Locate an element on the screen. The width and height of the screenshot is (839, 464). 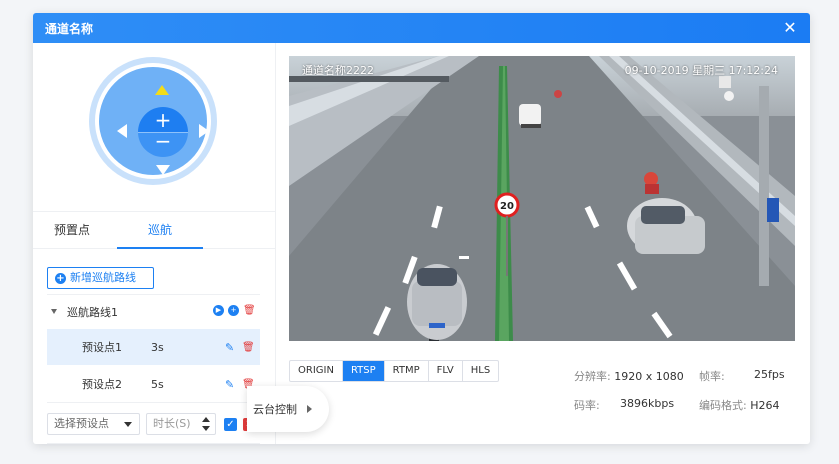
bitrate-value: 3896kbps is located at coordinates (647, 403).